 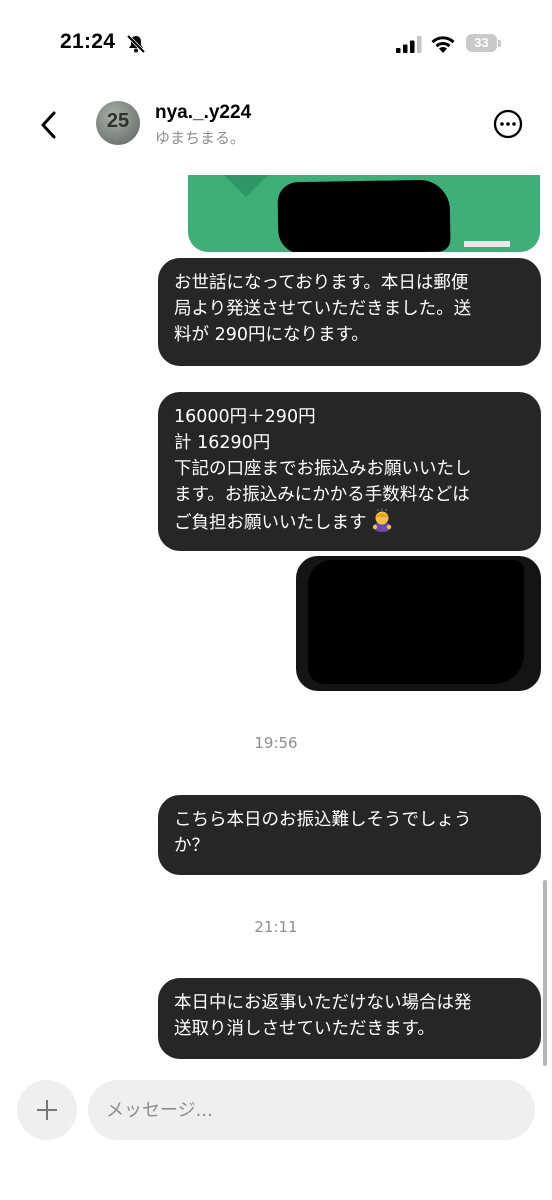 I want to click on message-line: 下記の口座までお振込みお願いいたし, so click(x=323, y=469).